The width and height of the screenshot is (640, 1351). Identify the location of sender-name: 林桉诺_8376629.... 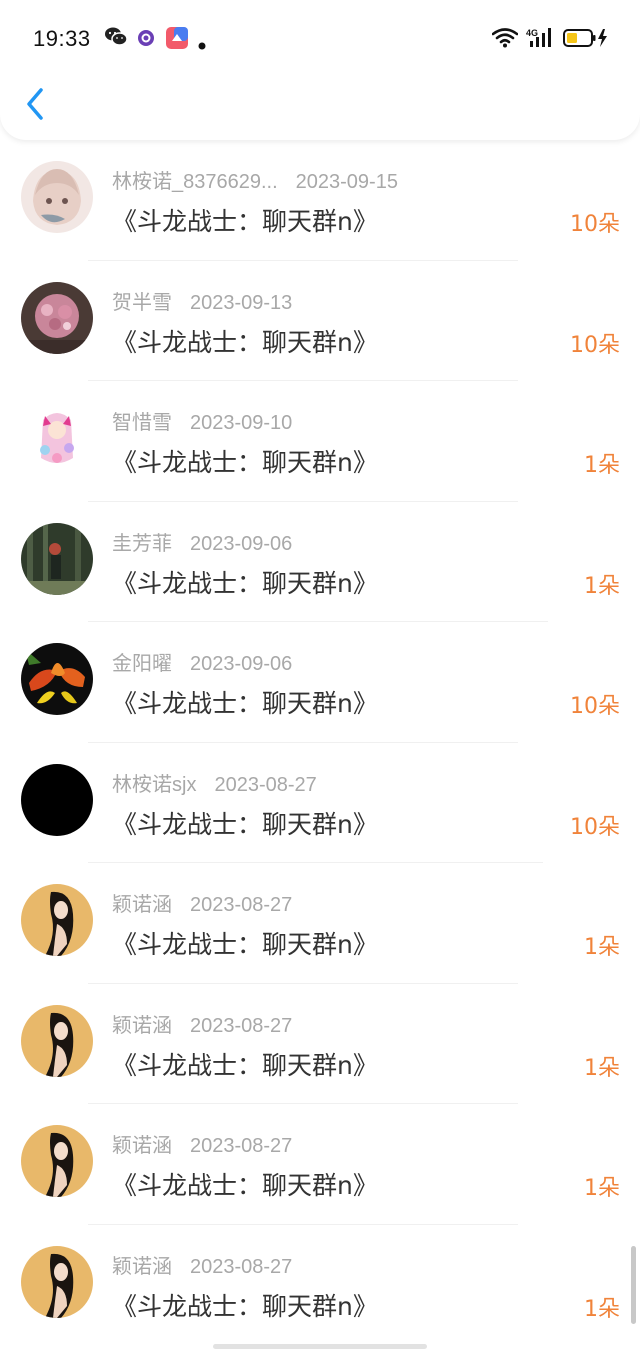
(195, 182).